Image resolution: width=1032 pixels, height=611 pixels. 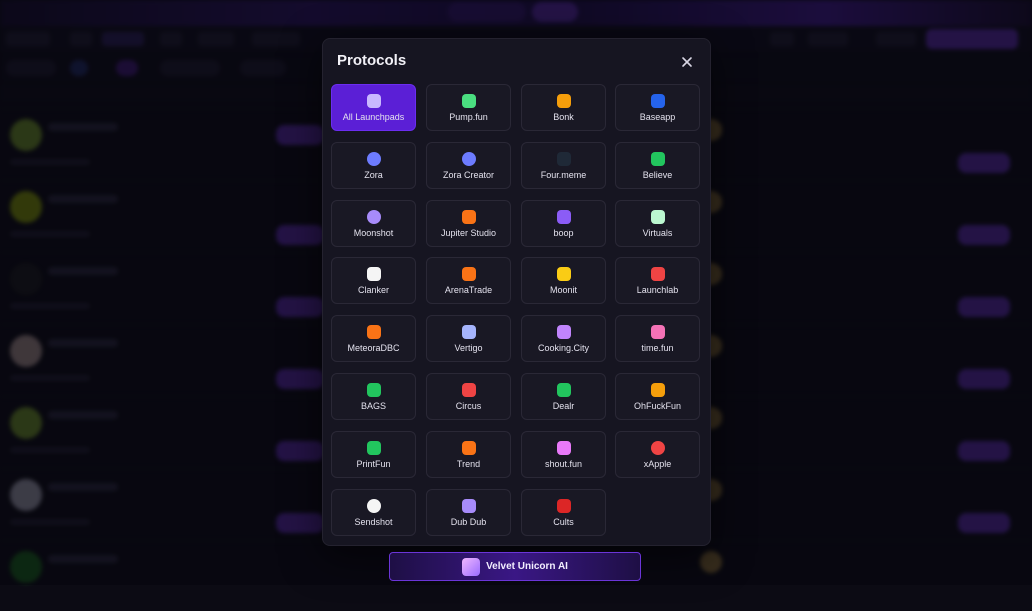 What do you see at coordinates (468, 506) in the screenshot?
I see `dubdub-icon` at bounding box center [468, 506].